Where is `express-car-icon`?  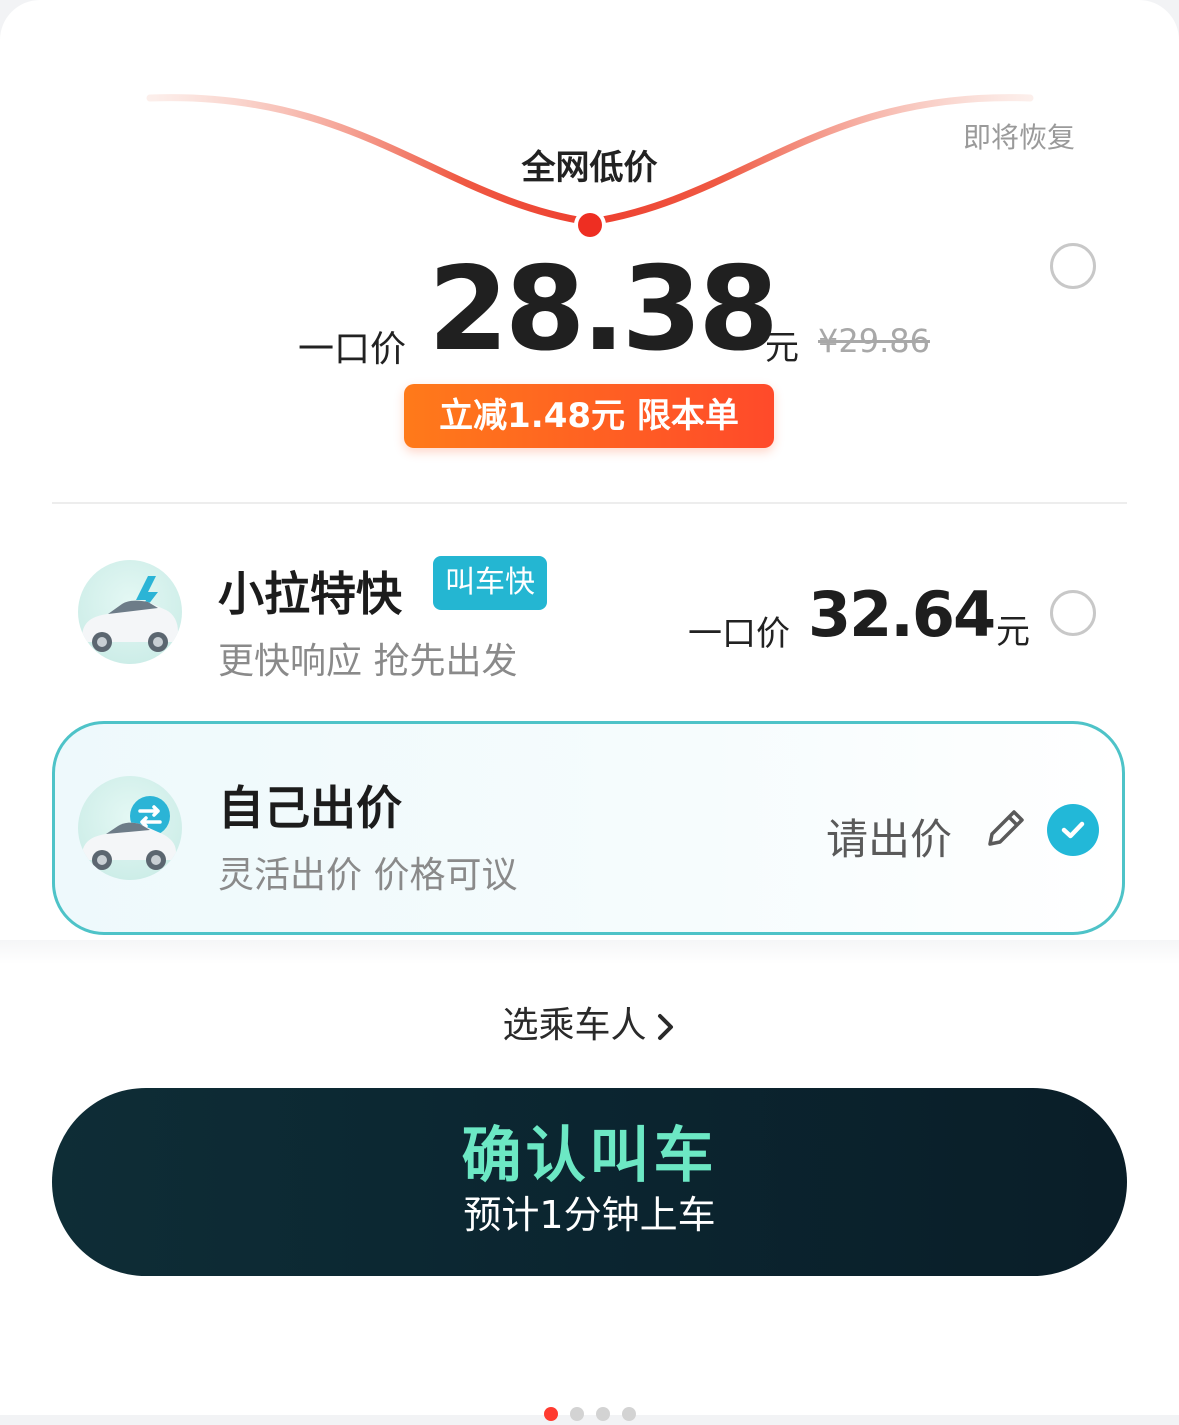 express-car-icon is located at coordinates (130, 612).